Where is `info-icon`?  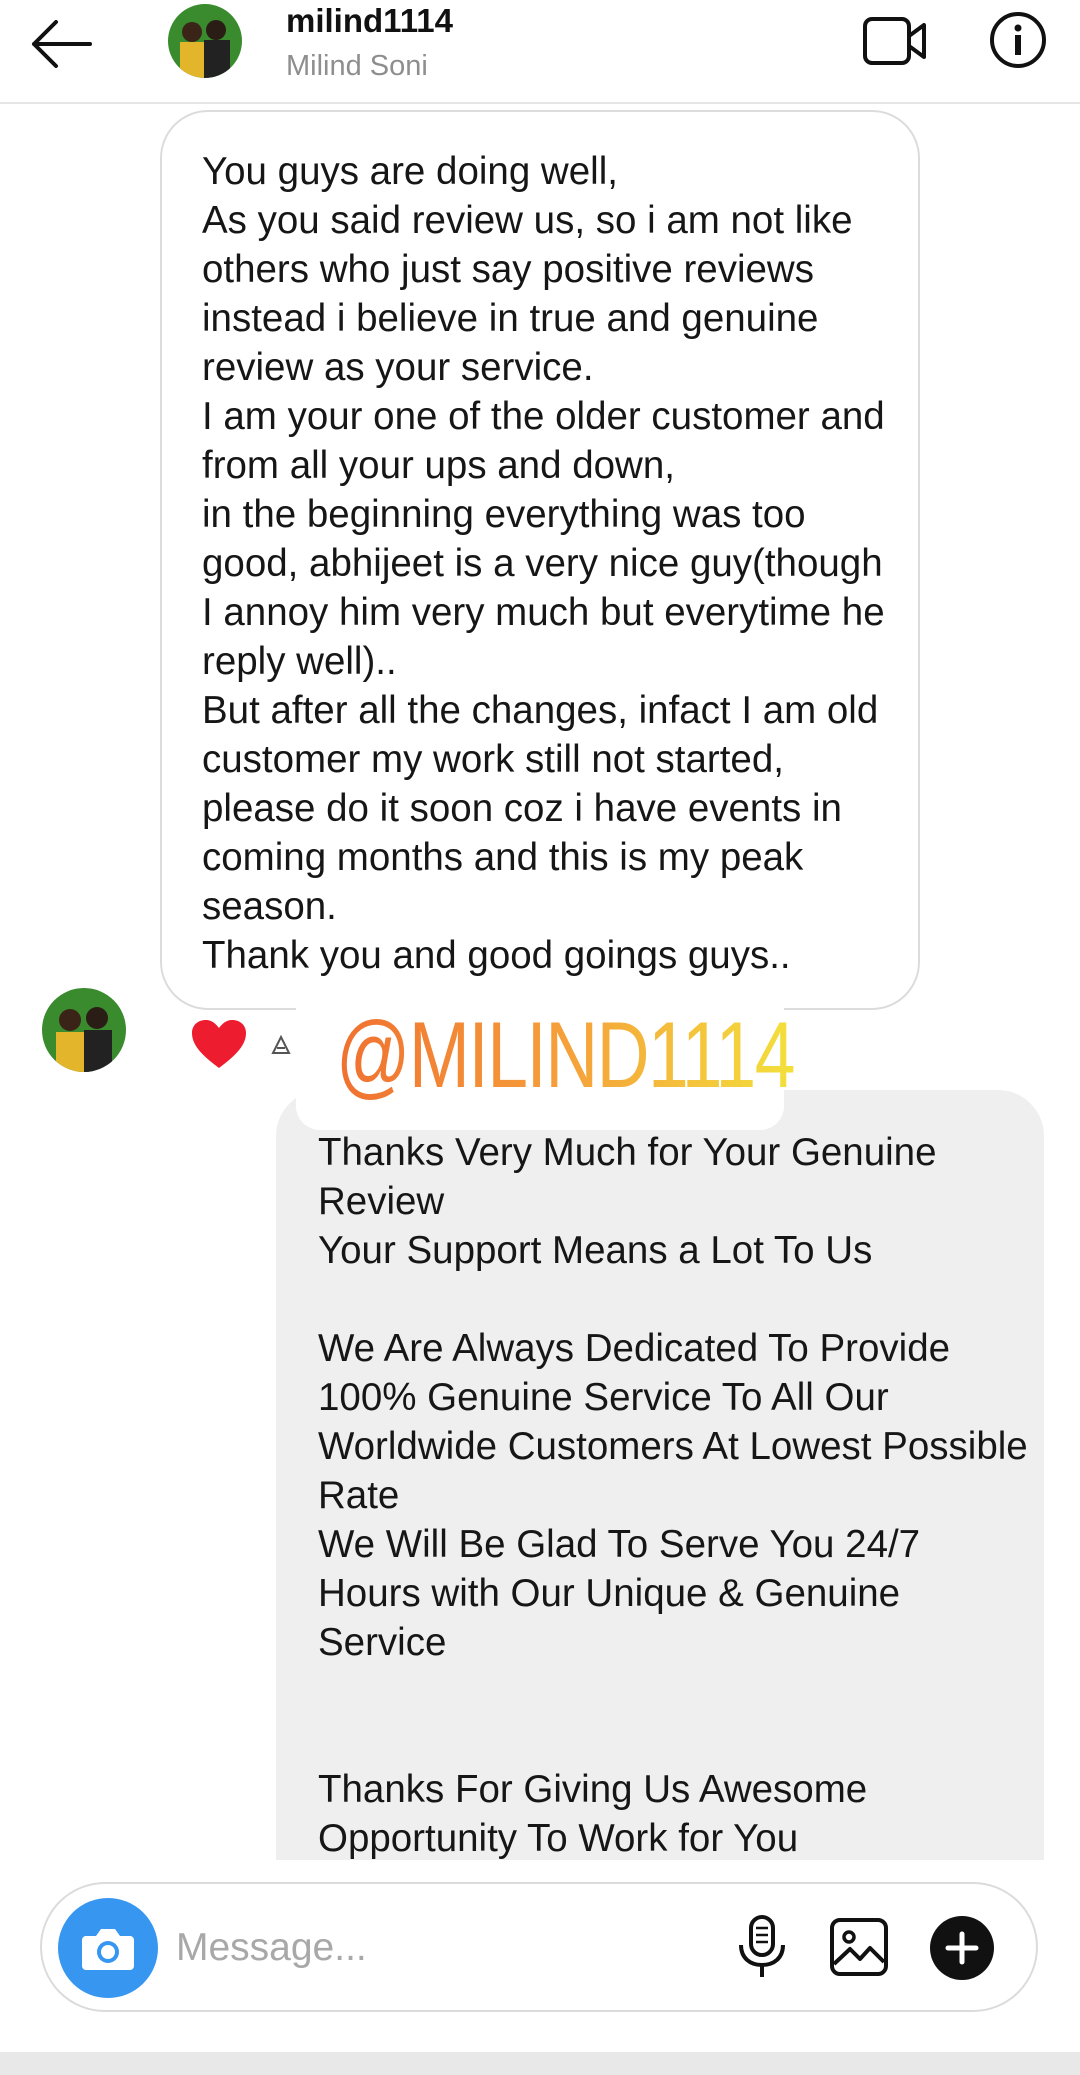 info-icon is located at coordinates (1018, 40).